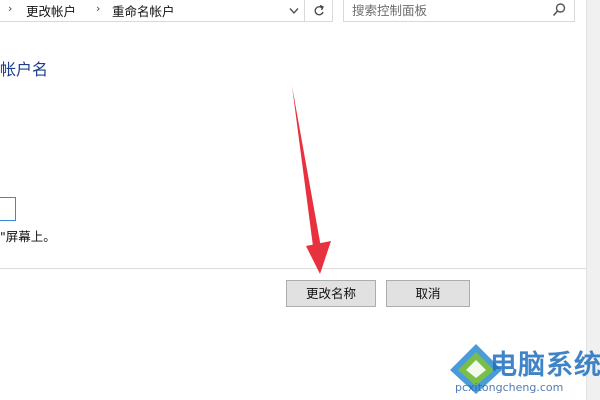 This screenshot has height=400, width=600. I want to click on new-account-name-input, so click(8, 209).